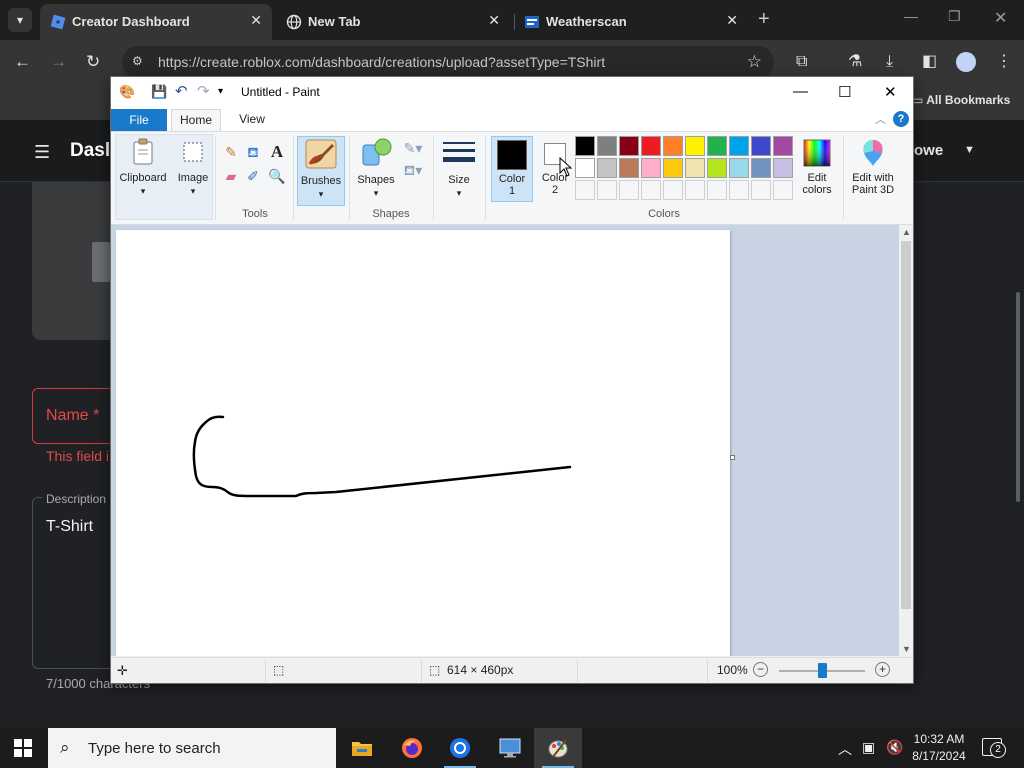 The width and height of the screenshot is (1024, 768). Describe the element at coordinates (966, 62) in the screenshot. I see `profile-avatar-icon` at that location.